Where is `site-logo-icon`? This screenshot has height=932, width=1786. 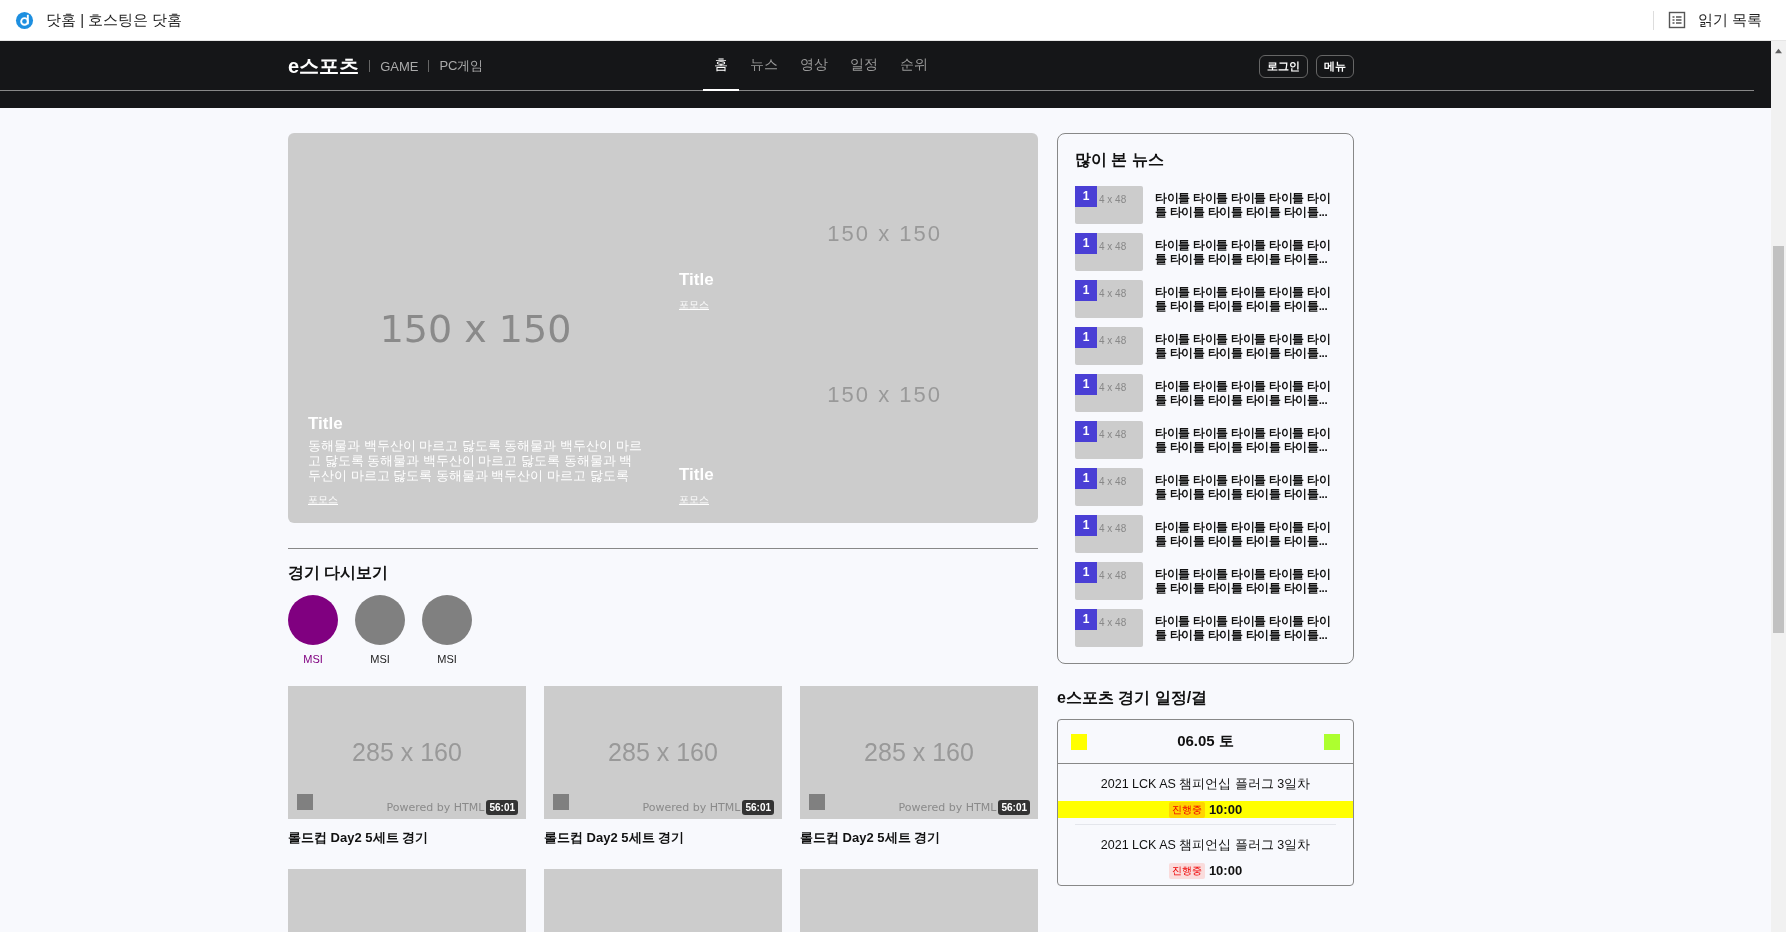 site-logo-icon is located at coordinates (24, 20).